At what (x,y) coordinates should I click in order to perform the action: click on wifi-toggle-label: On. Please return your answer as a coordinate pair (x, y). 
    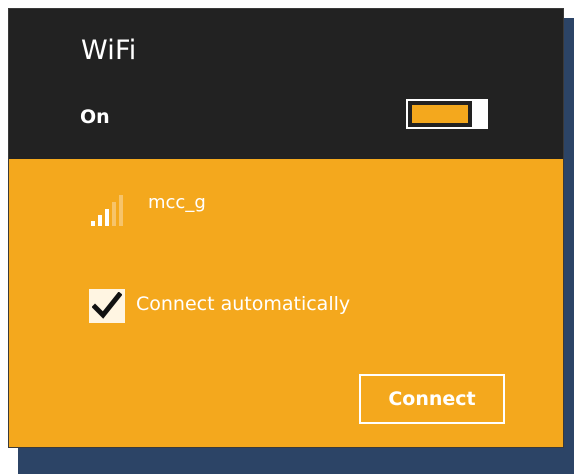
    Looking at the image, I should click on (95, 117).